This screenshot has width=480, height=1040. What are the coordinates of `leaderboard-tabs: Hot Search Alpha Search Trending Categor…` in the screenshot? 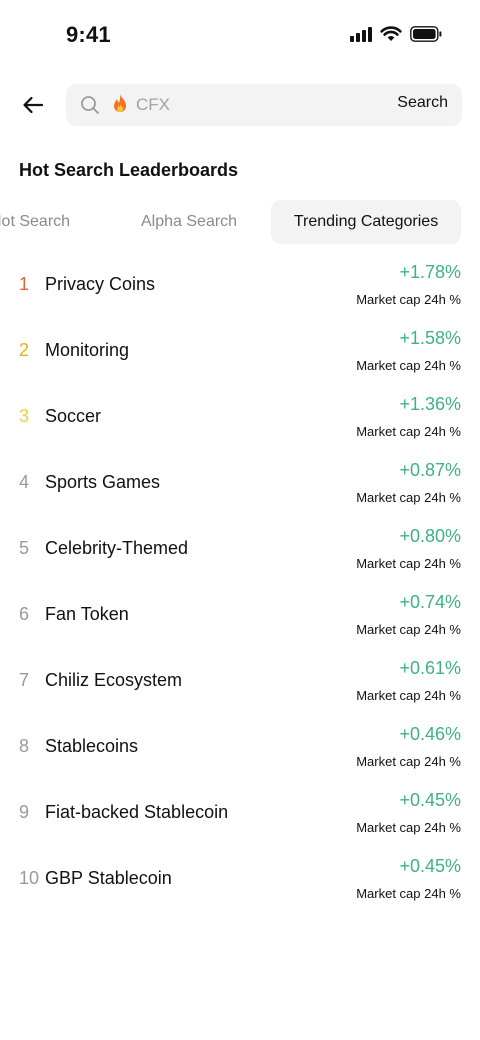 It's located at (240, 222).